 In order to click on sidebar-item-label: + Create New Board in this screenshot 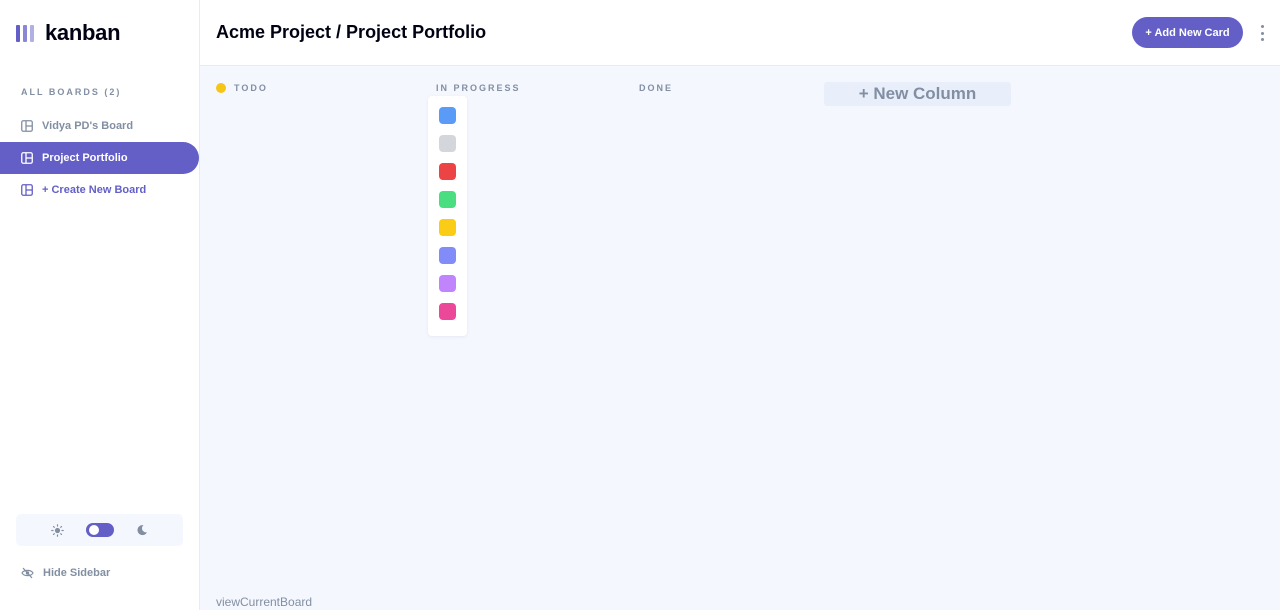, I will do `click(94, 190)`.